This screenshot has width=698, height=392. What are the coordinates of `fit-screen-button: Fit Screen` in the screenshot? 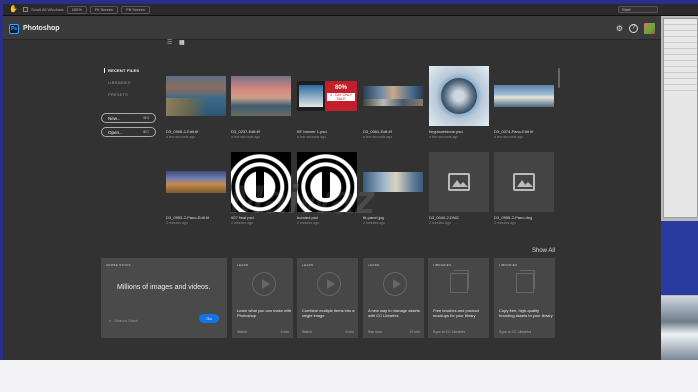 It's located at (104, 9).